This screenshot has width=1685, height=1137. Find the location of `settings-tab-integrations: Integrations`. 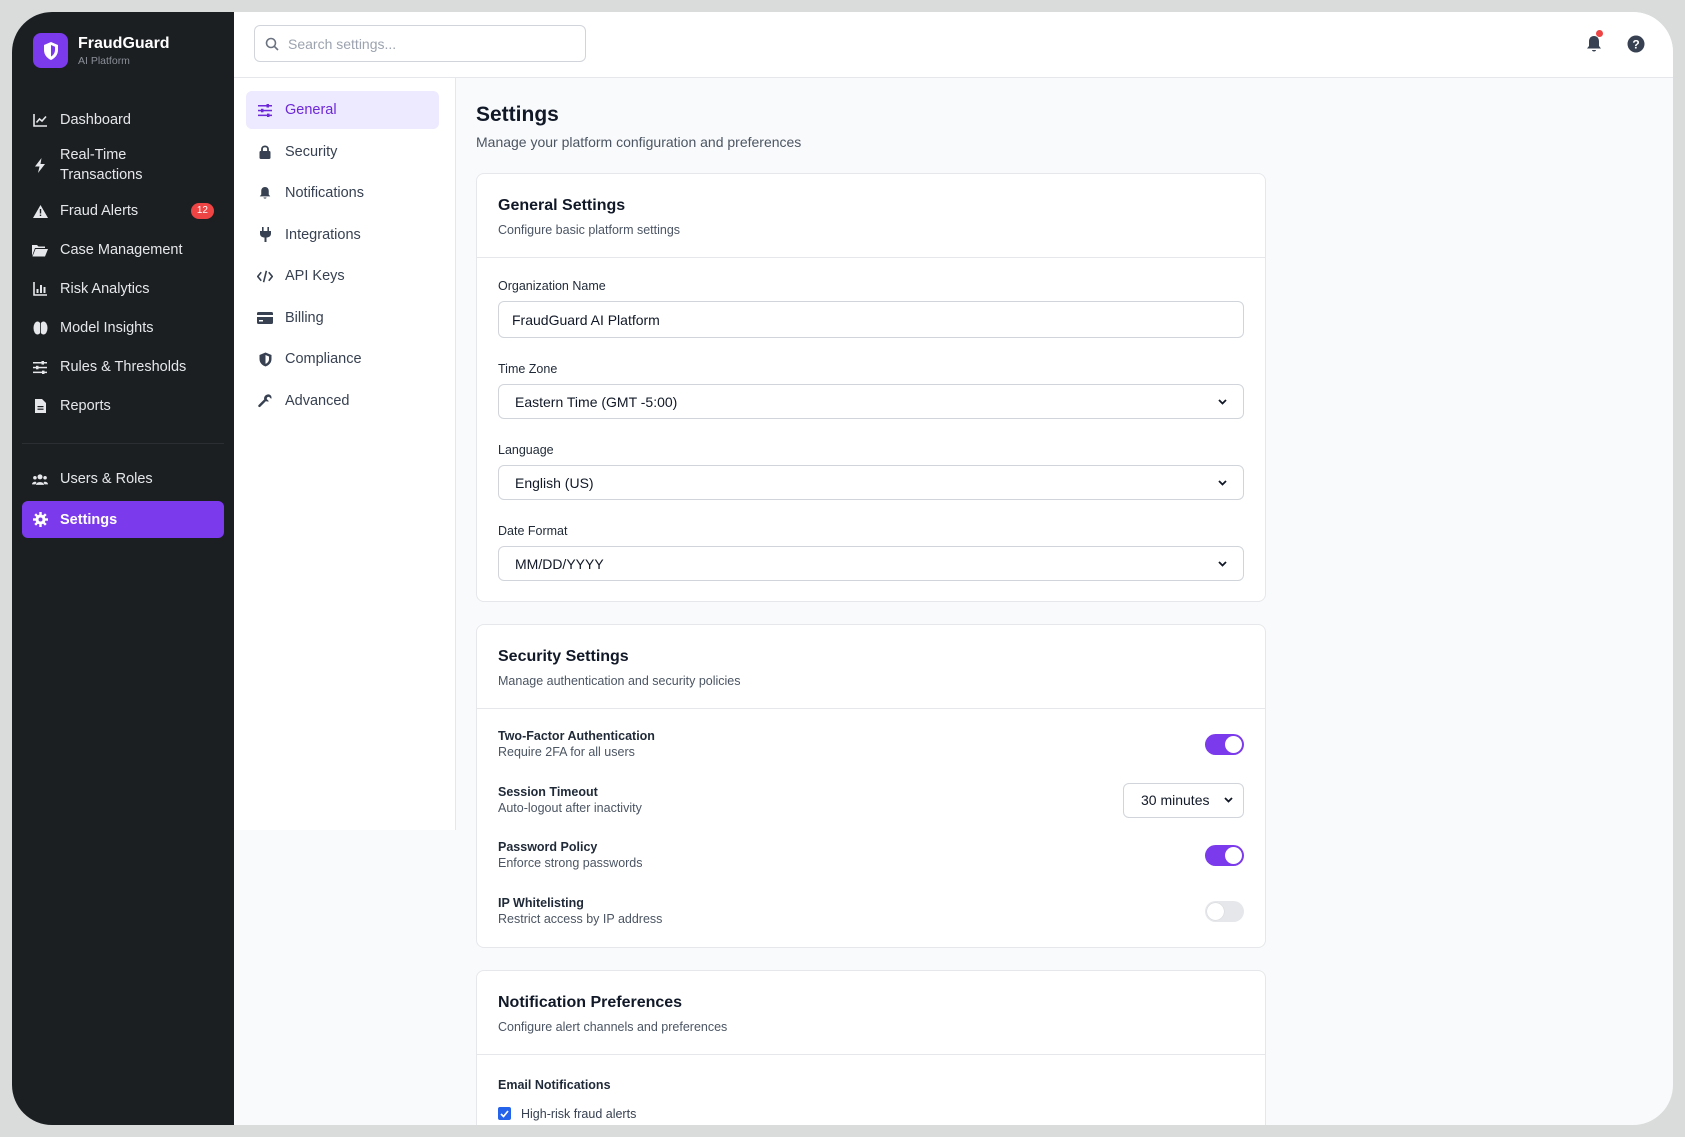

settings-tab-integrations: Integrations is located at coordinates (342, 235).